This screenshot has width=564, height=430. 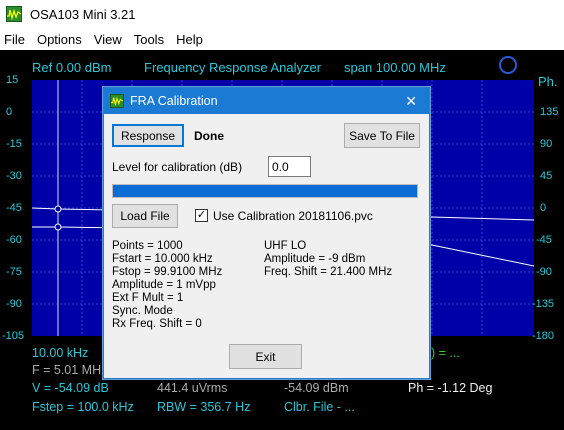 I want to click on info-line: Sync. Mode, so click(x=142, y=311).